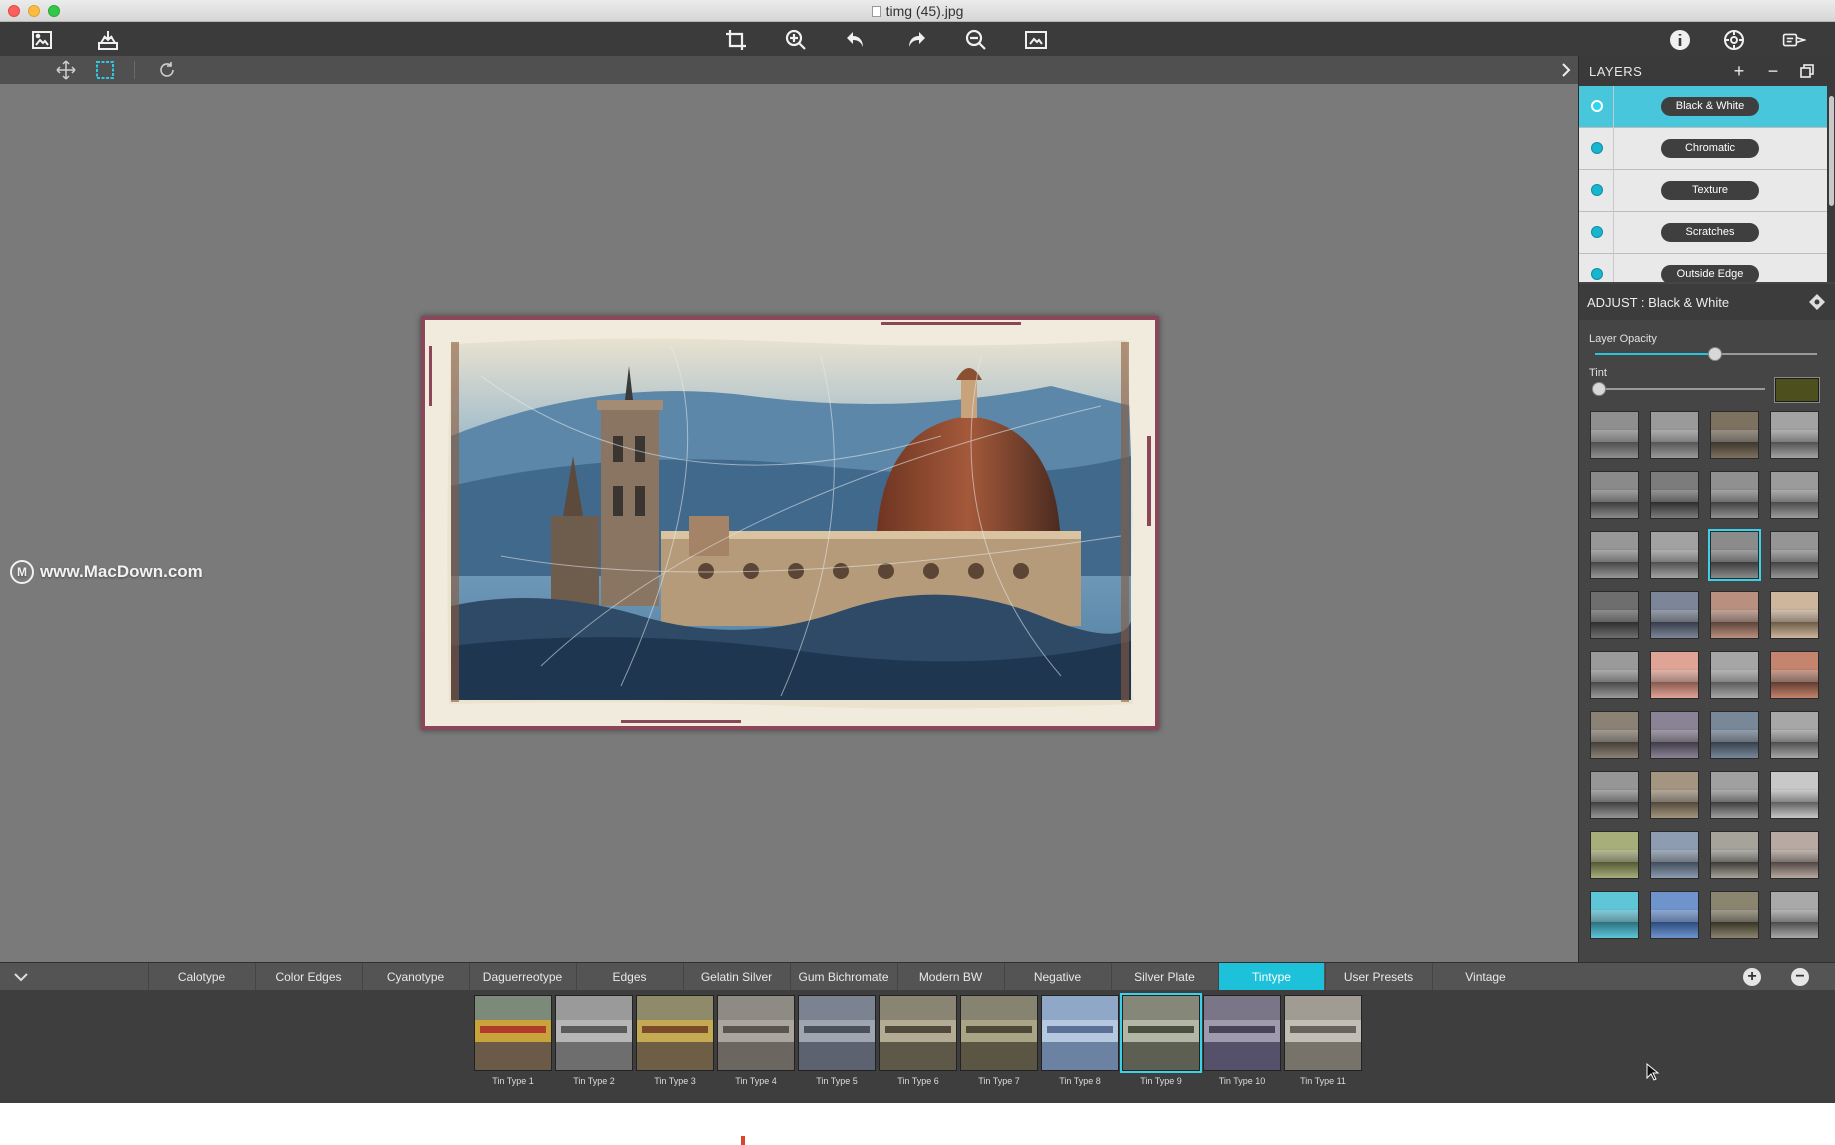 This screenshot has height=1145, width=1835. I want to click on category-tab: Vintage, so click(1485, 977).